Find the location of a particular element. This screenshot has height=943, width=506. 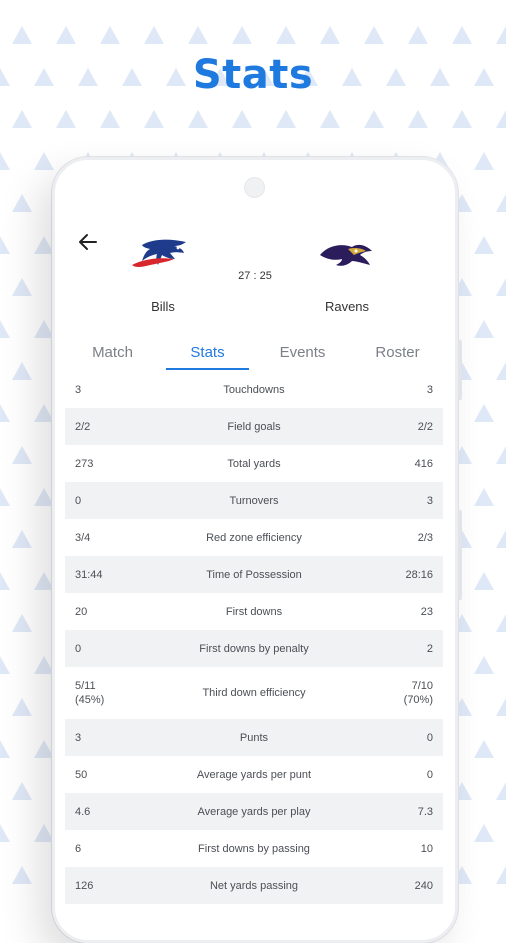

stat-label: Field goals is located at coordinates (254, 426).